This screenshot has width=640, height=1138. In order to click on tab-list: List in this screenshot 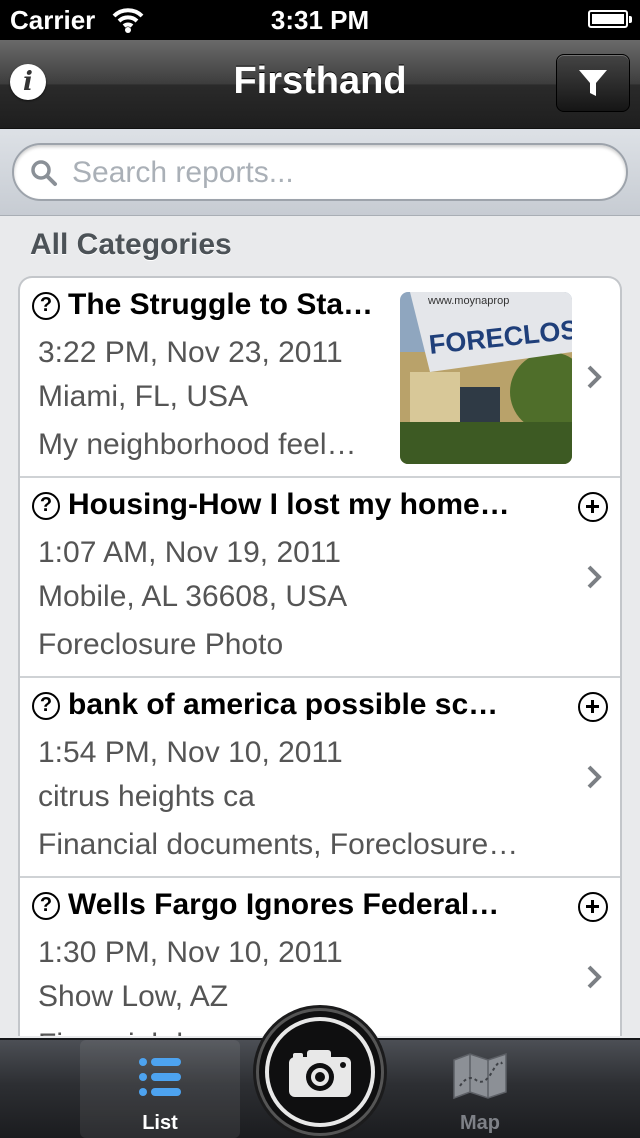, I will do `click(160, 1089)`.